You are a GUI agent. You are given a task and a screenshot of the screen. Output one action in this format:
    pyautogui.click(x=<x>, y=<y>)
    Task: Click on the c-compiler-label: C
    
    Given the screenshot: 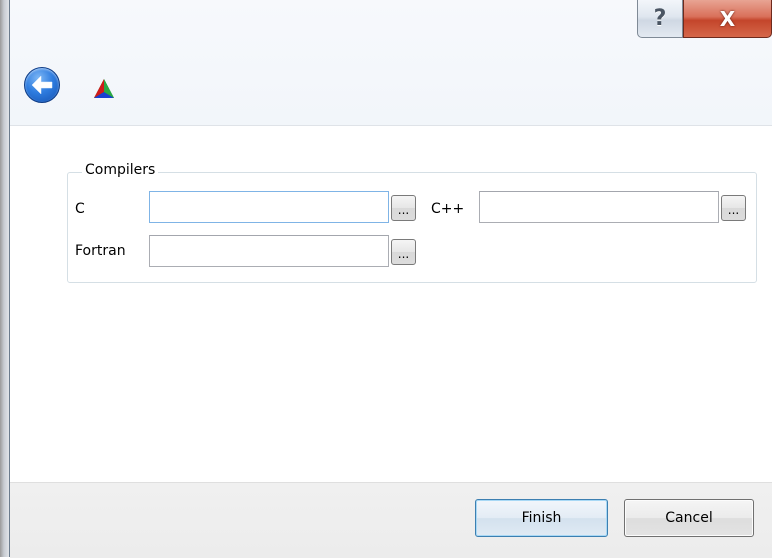 What is the action you would take?
    pyautogui.click(x=80, y=209)
    